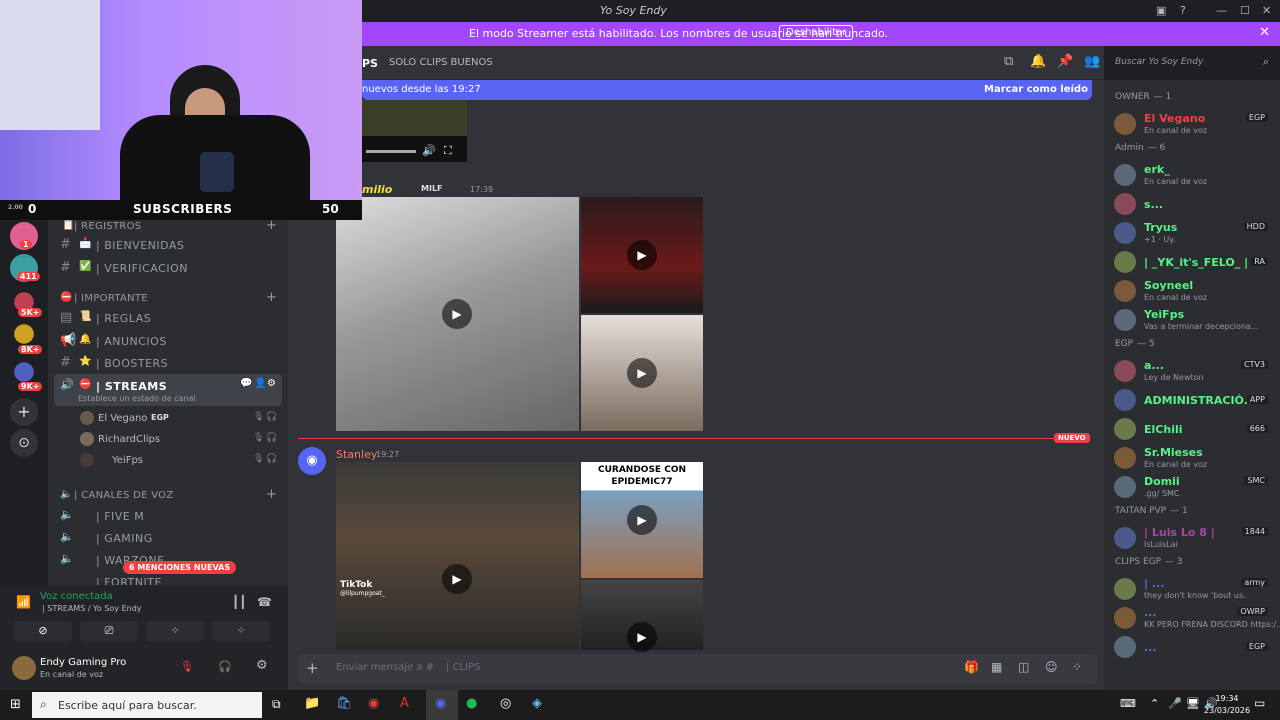  What do you see at coordinates (140, 245) in the screenshot?
I see `channel-bienvenidas: | BIENVENIDAS` at bounding box center [140, 245].